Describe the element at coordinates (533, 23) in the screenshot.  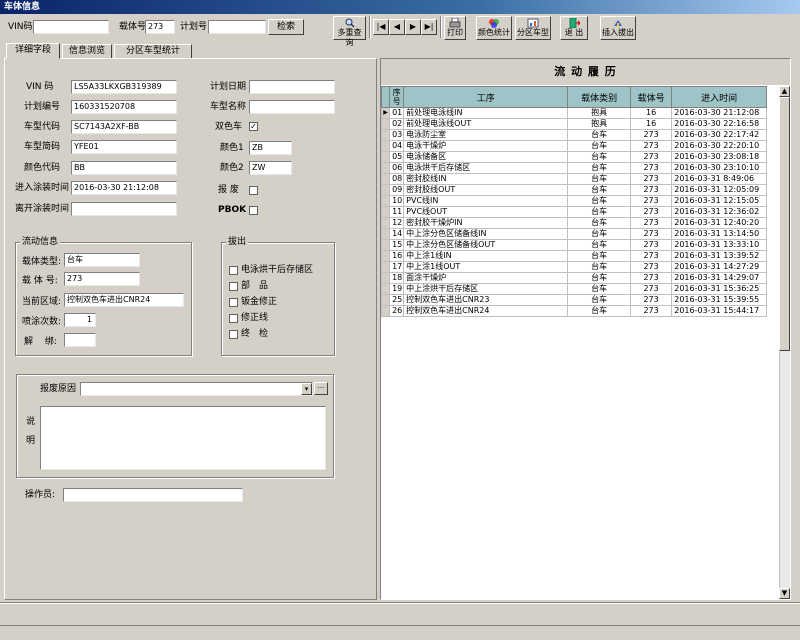
I see `chart-icon` at that location.